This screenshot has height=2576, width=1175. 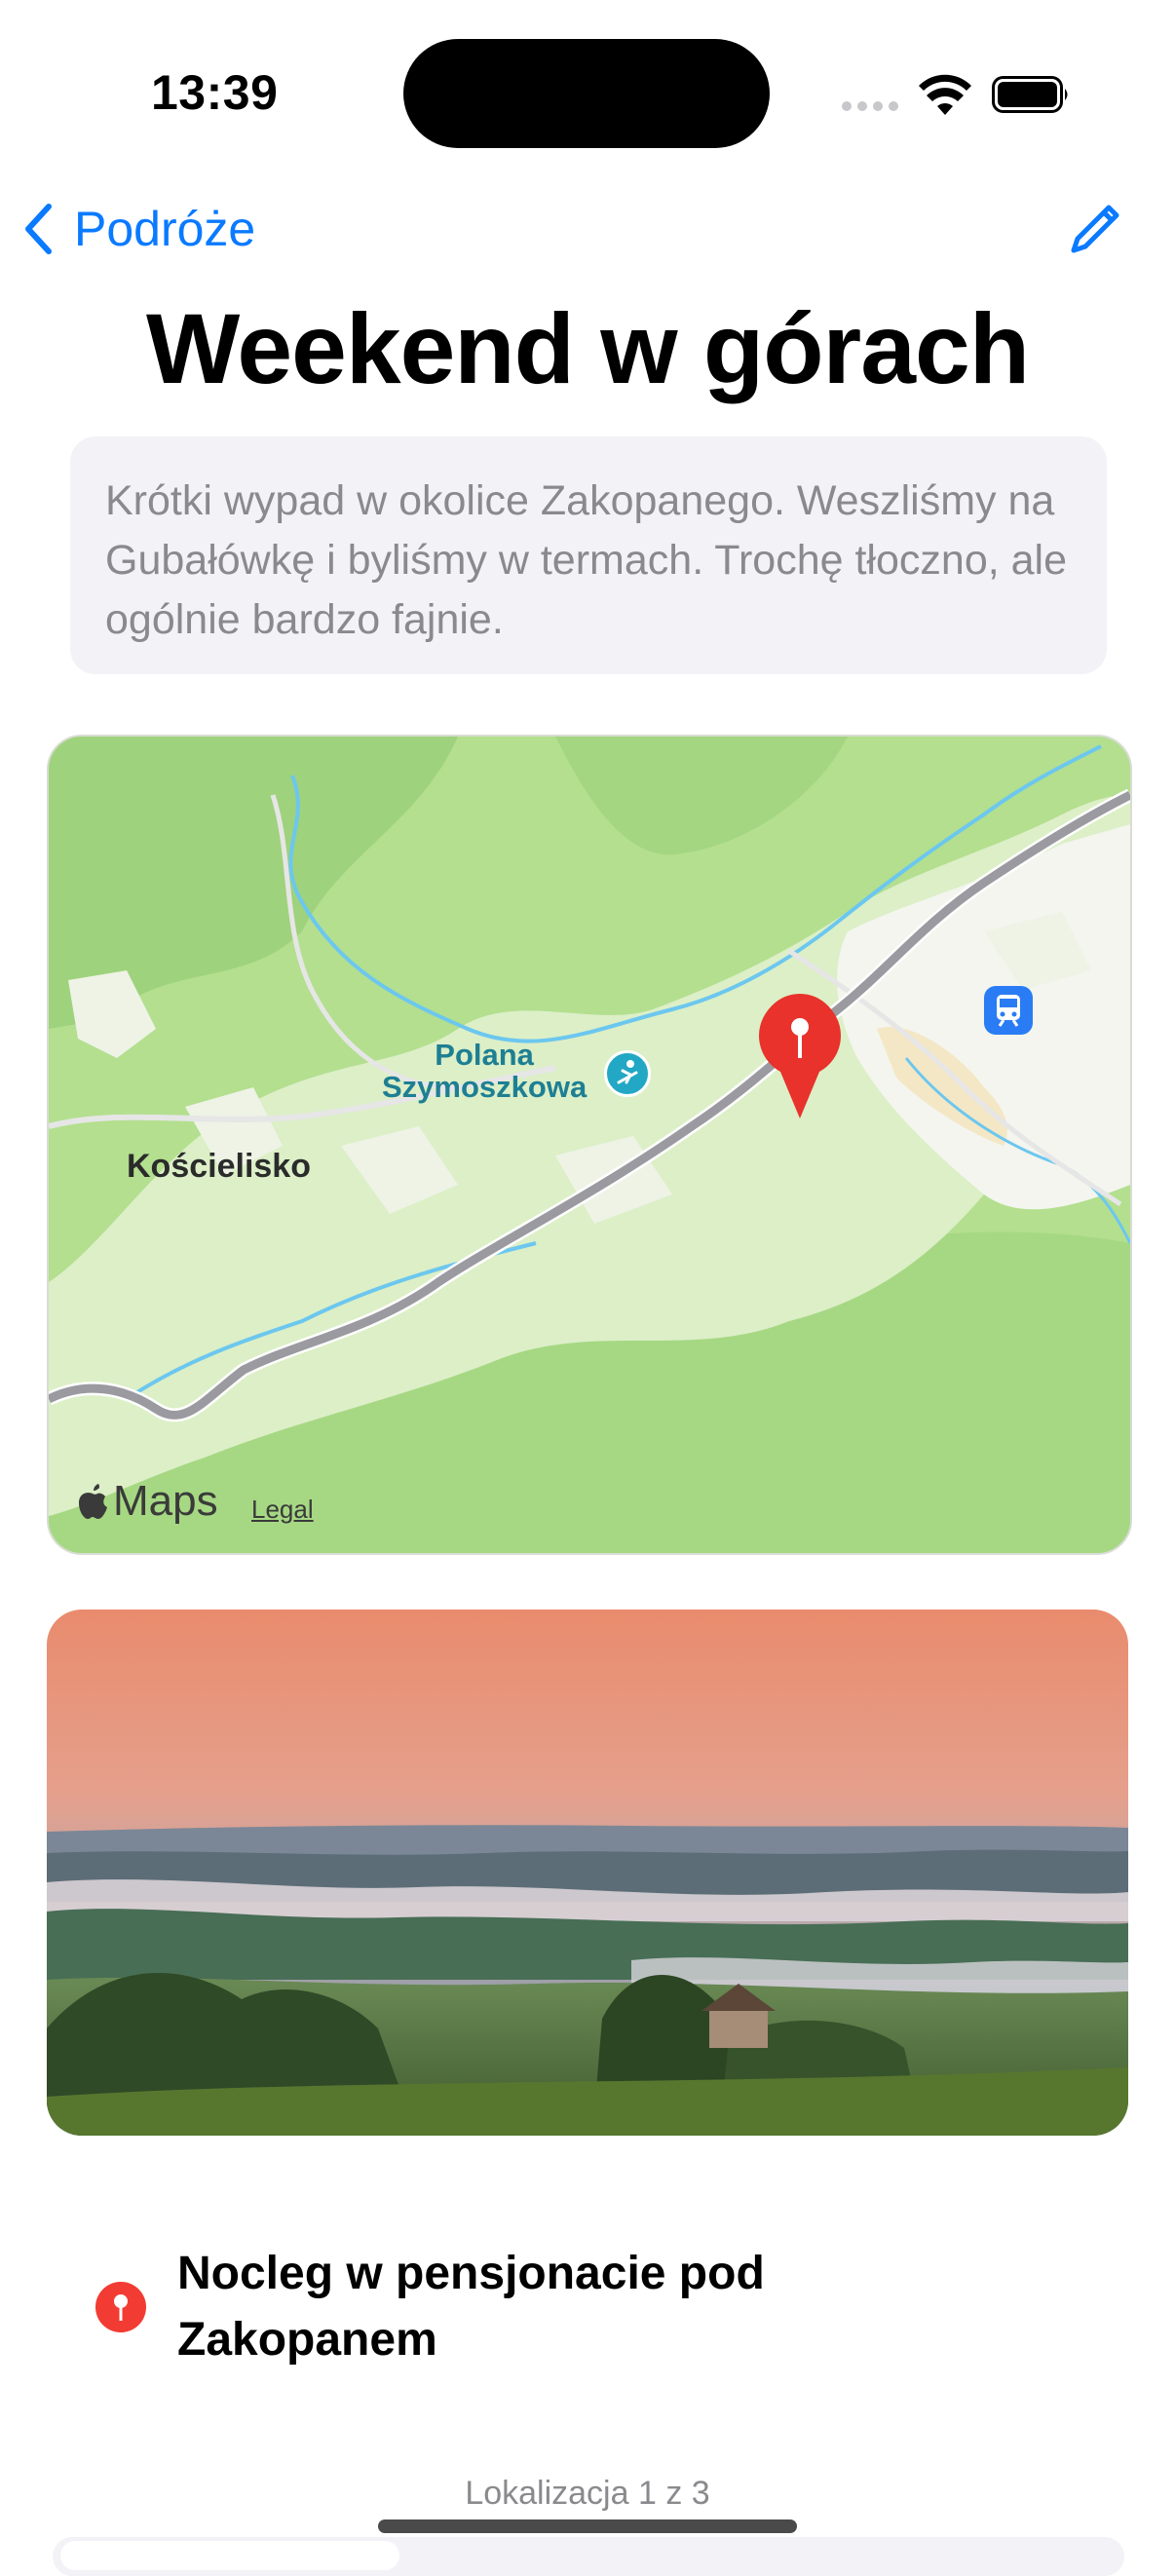 I want to click on location-label: Nocleg w pensjonacie pod Zakopanem, so click(x=471, y=2307).